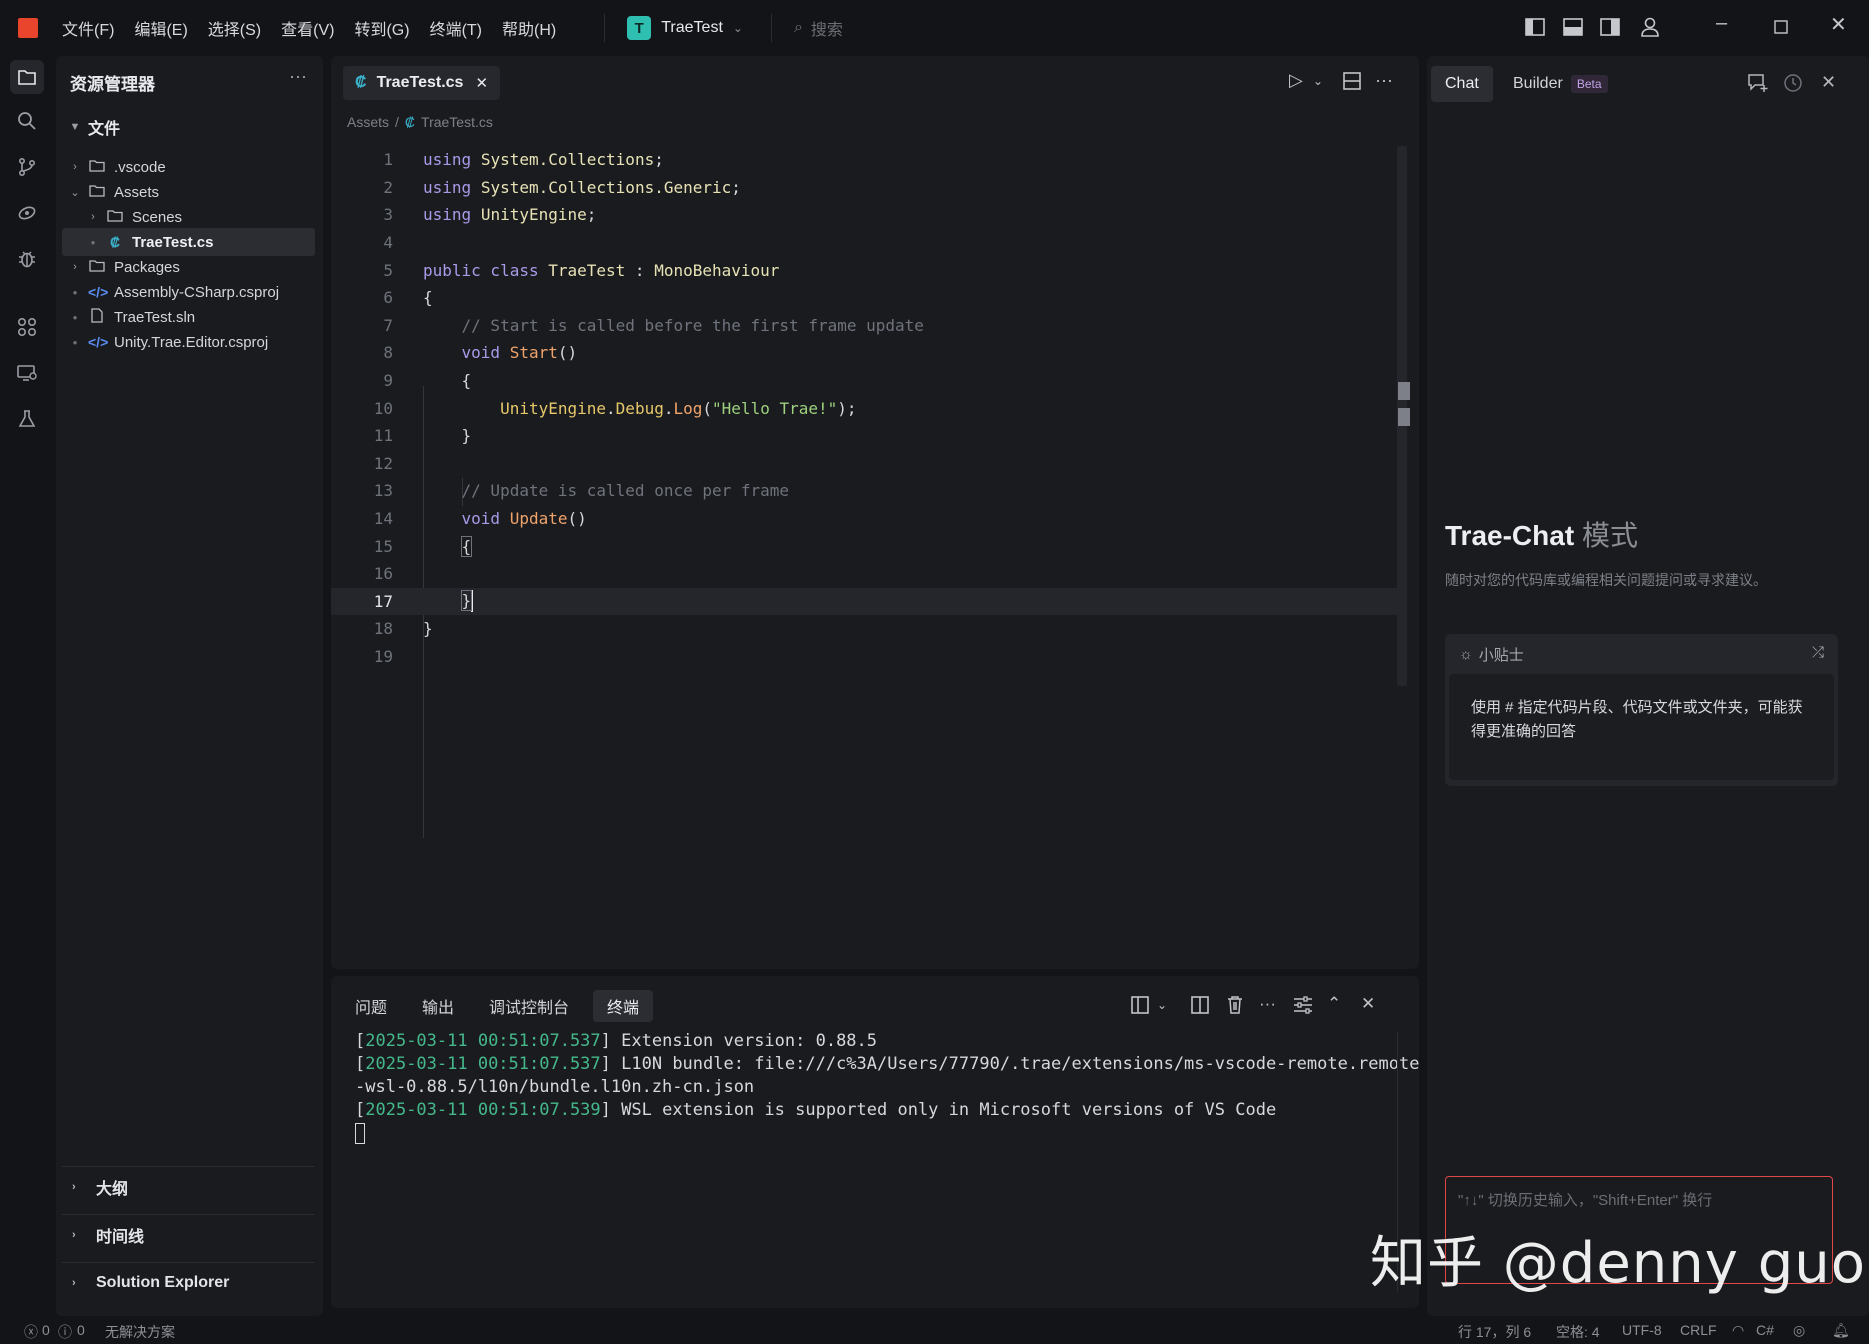 This screenshot has height=1344, width=1869. I want to click on chat-mode-title: Trae-Chat 模式, so click(1541, 535).